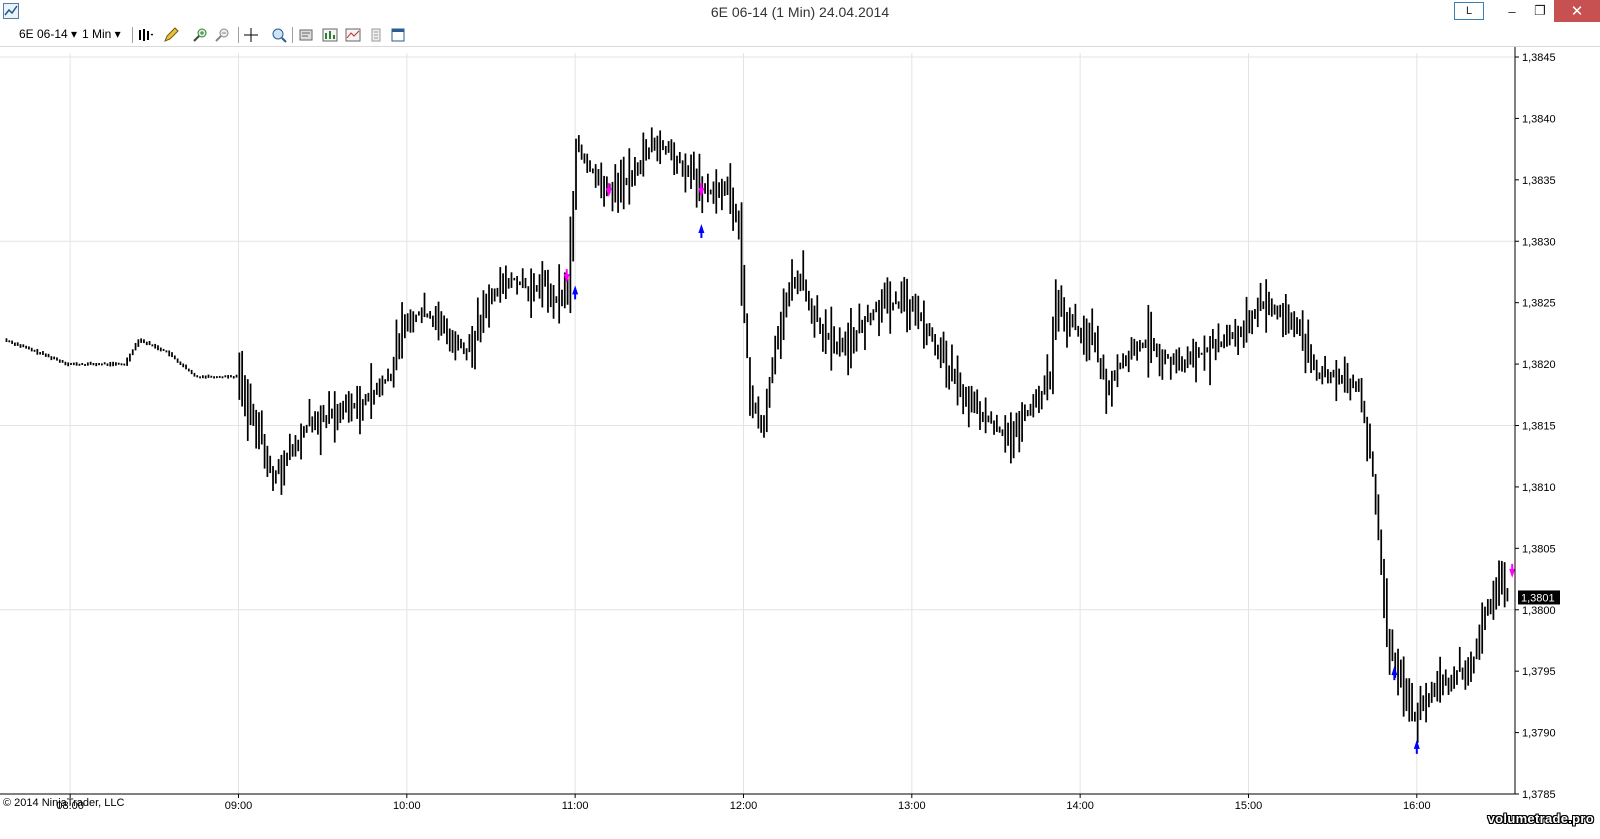 Image resolution: width=1600 pixels, height=839 pixels. What do you see at coordinates (744, 806) in the screenshot?
I see `x-tick-label: 12:00` at bounding box center [744, 806].